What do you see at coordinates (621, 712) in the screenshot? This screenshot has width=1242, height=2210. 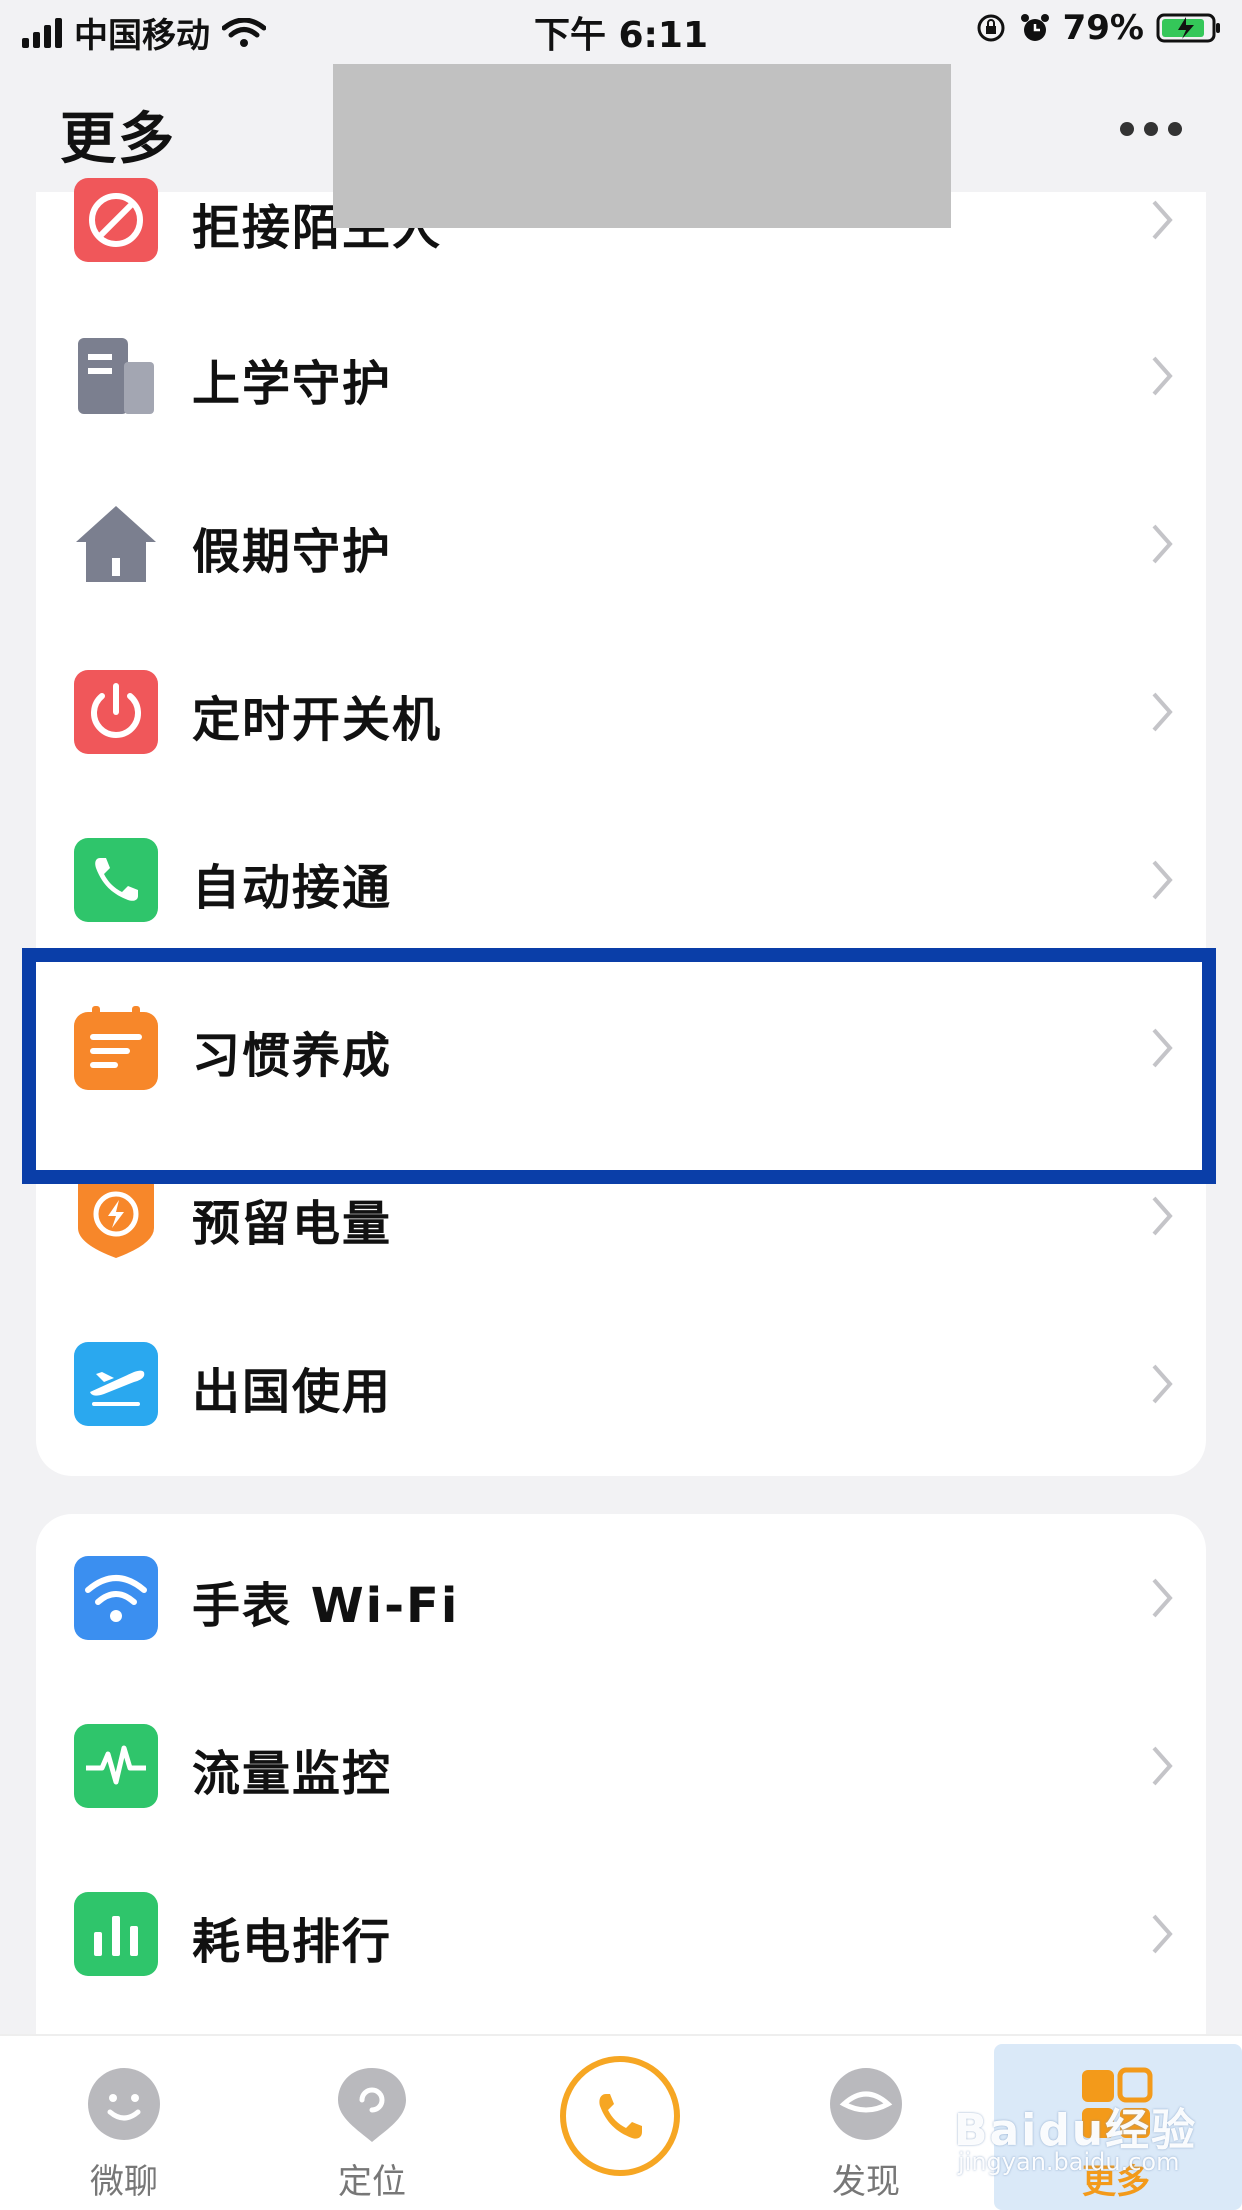 I see `list-item-scheduled-power: 定时开关机` at bounding box center [621, 712].